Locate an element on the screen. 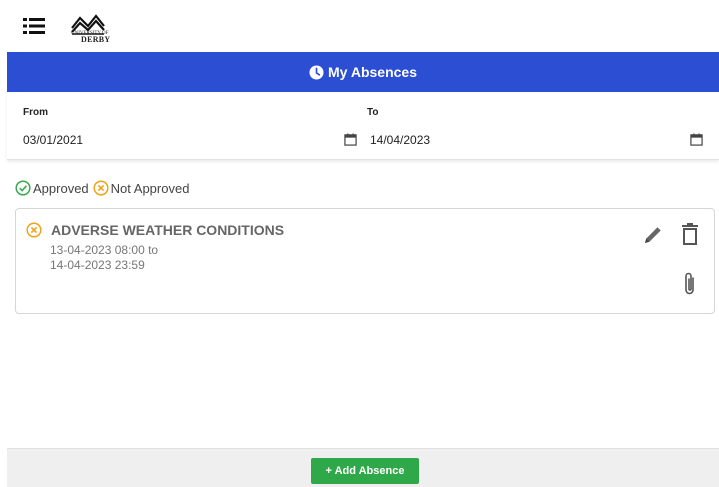 Image resolution: width=719 pixels, height=487 pixels. from-date-field: 03/01/2021 is located at coordinates (53, 140).